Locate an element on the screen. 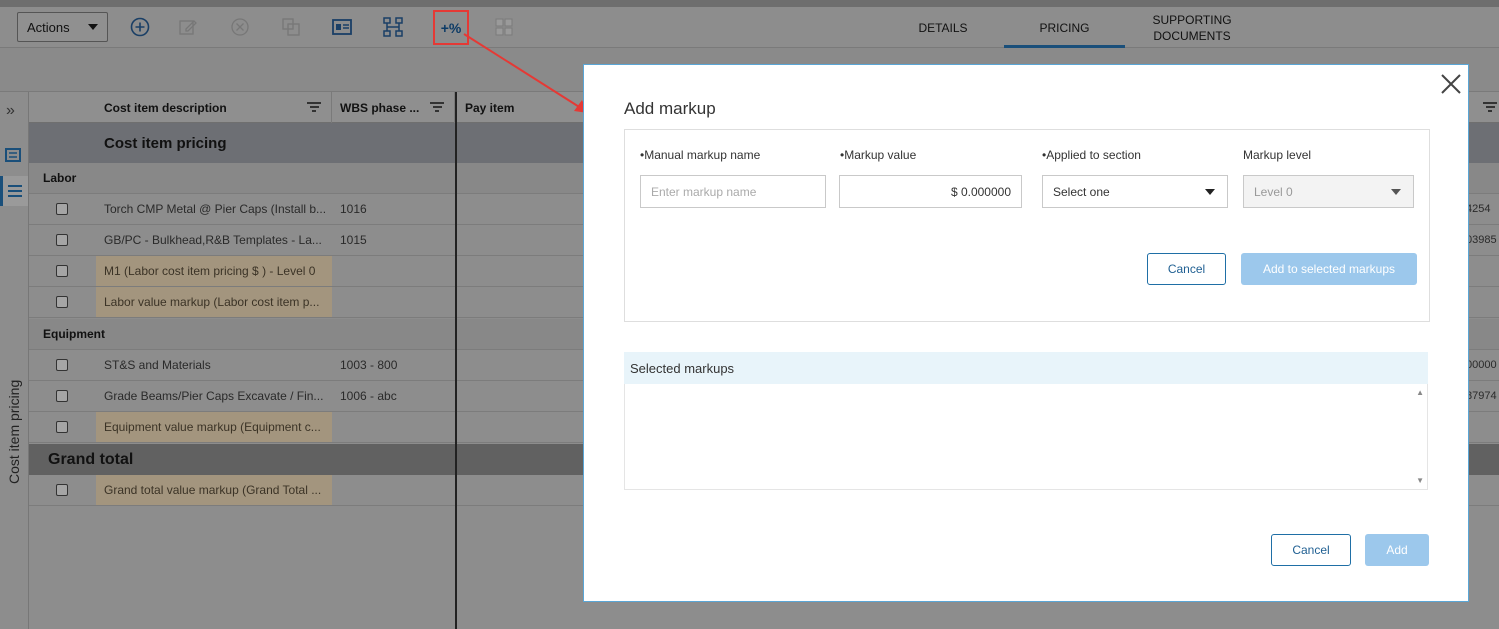 The width and height of the screenshot is (1499, 629). cancel-circle-icon is located at coordinates (240, 27).